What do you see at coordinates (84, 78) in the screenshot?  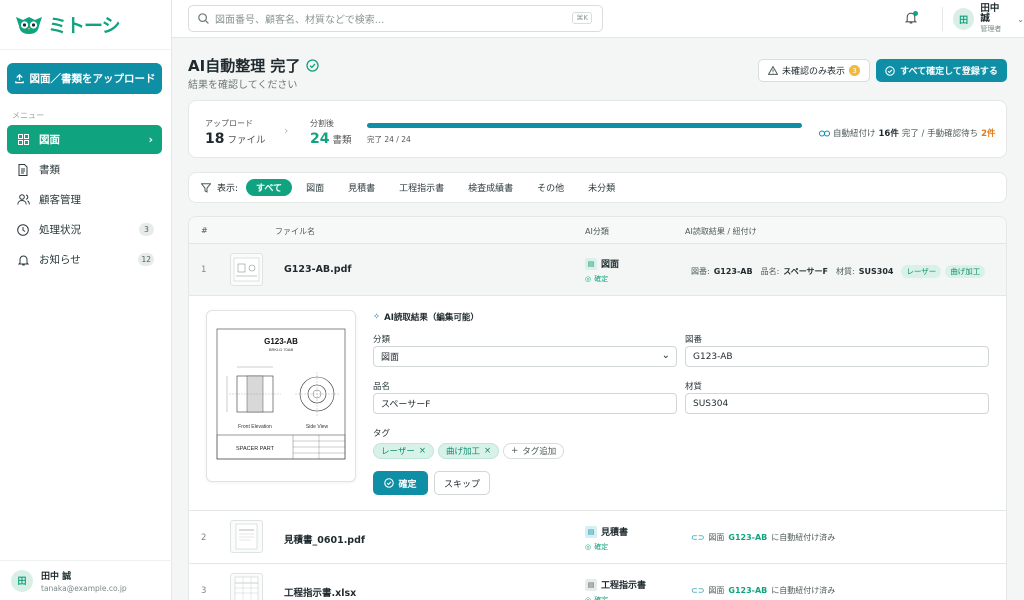 I see `upload-button: 図面／書類をアップロード` at bounding box center [84, 78].